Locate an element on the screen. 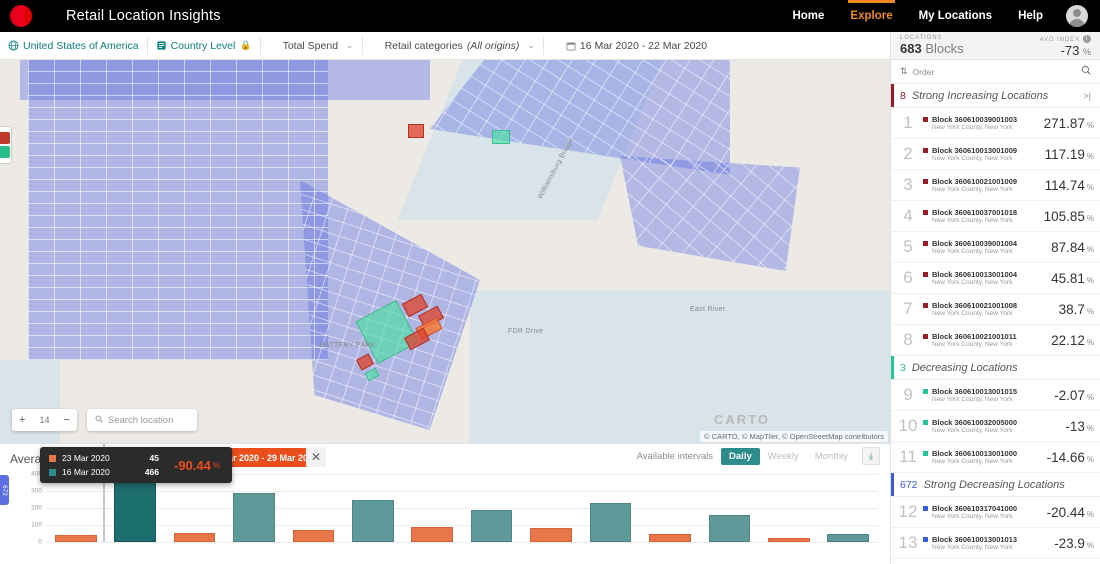 The height and width of the screenshot is (564, 1100). close-icon: ✕ is located at coordinates (316, 457).